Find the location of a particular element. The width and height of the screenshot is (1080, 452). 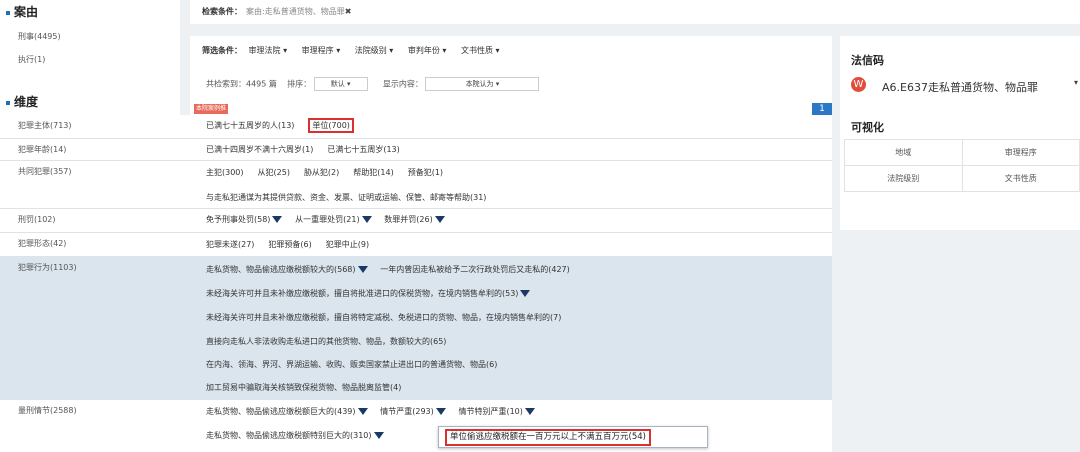

option-item: 已满七十五周岁的人(13) is located at coordinates (250, 125).